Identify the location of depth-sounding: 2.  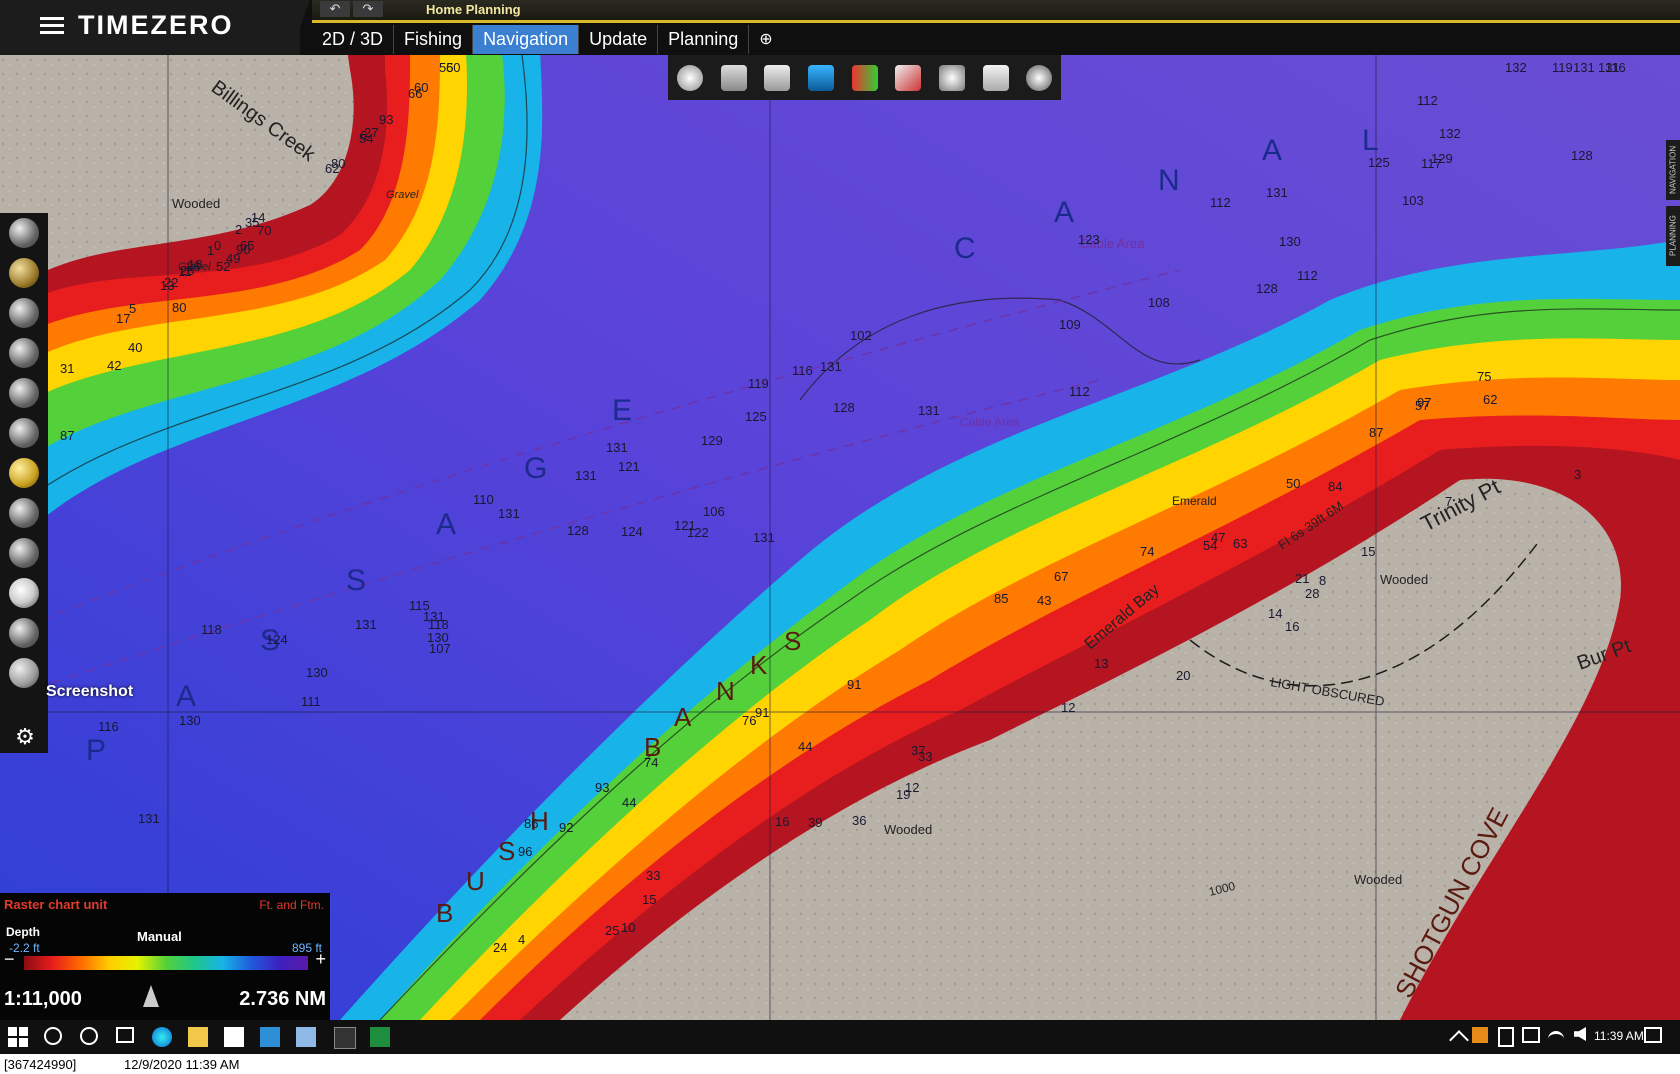
(238, 229).